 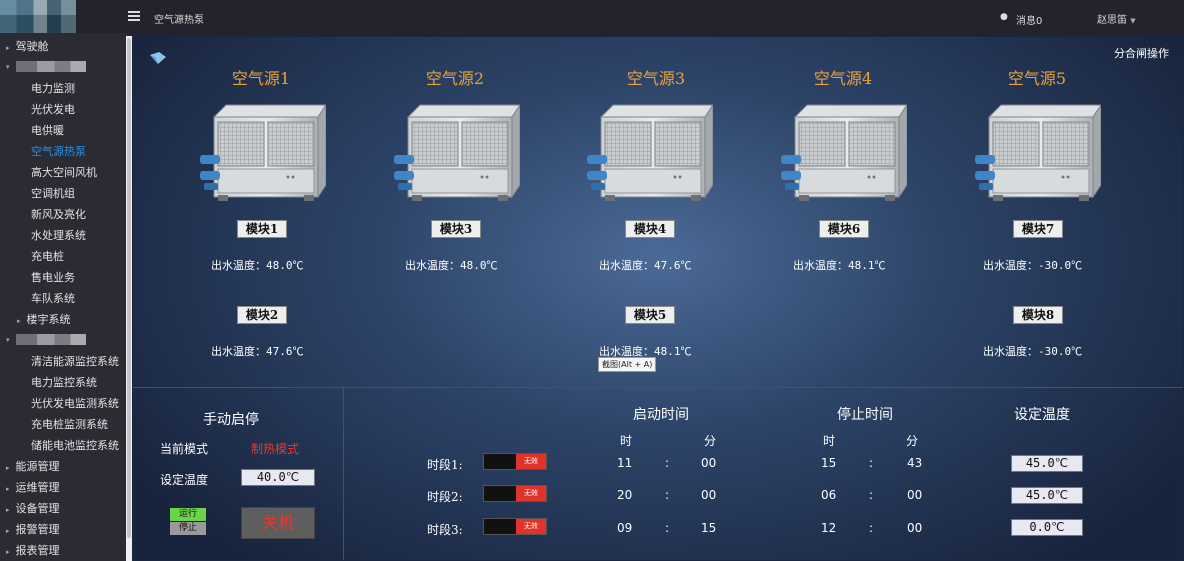 I want to click on sidebar-item-fresh-air: 新风及亮化, so click(x=58, y=214).